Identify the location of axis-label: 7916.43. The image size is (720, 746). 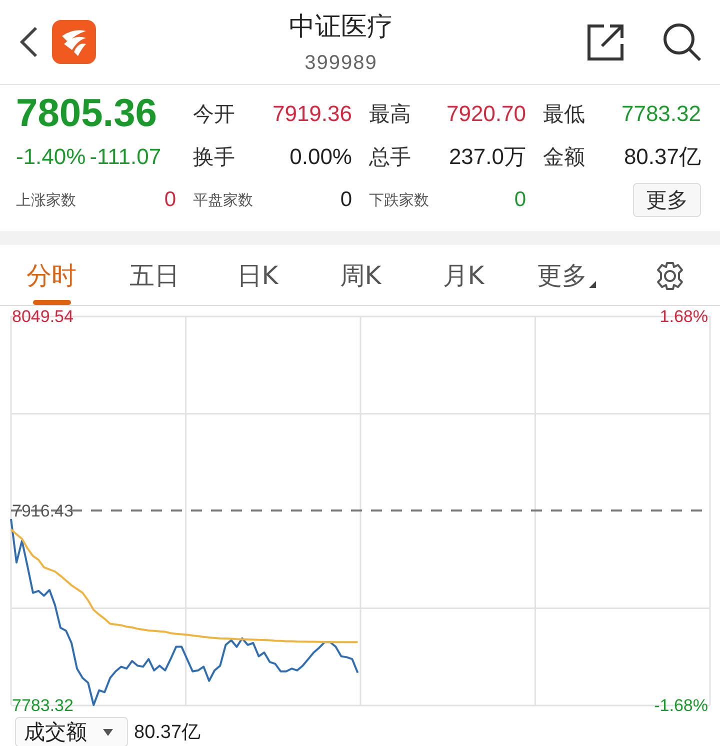
(43, 511).